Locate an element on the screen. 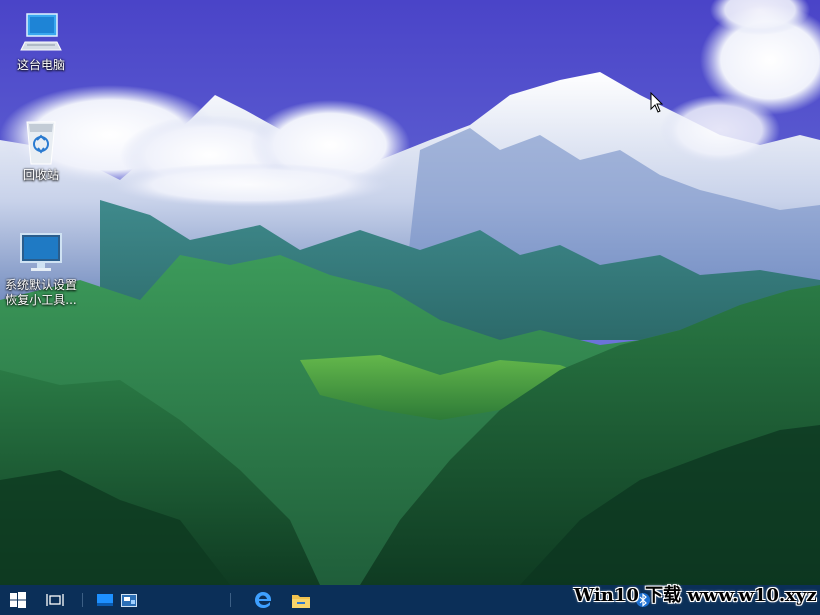  monitor-icon is located at coordinates (41, 252).